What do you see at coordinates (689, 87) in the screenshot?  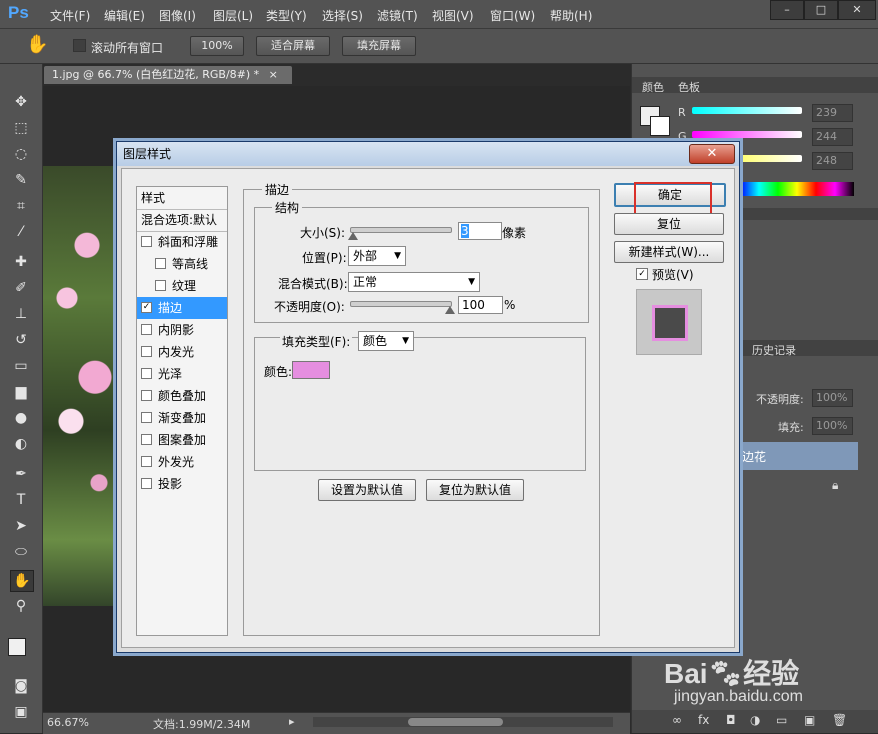 I see `tab-swatches: 色板` at bounding box center [689, 87].